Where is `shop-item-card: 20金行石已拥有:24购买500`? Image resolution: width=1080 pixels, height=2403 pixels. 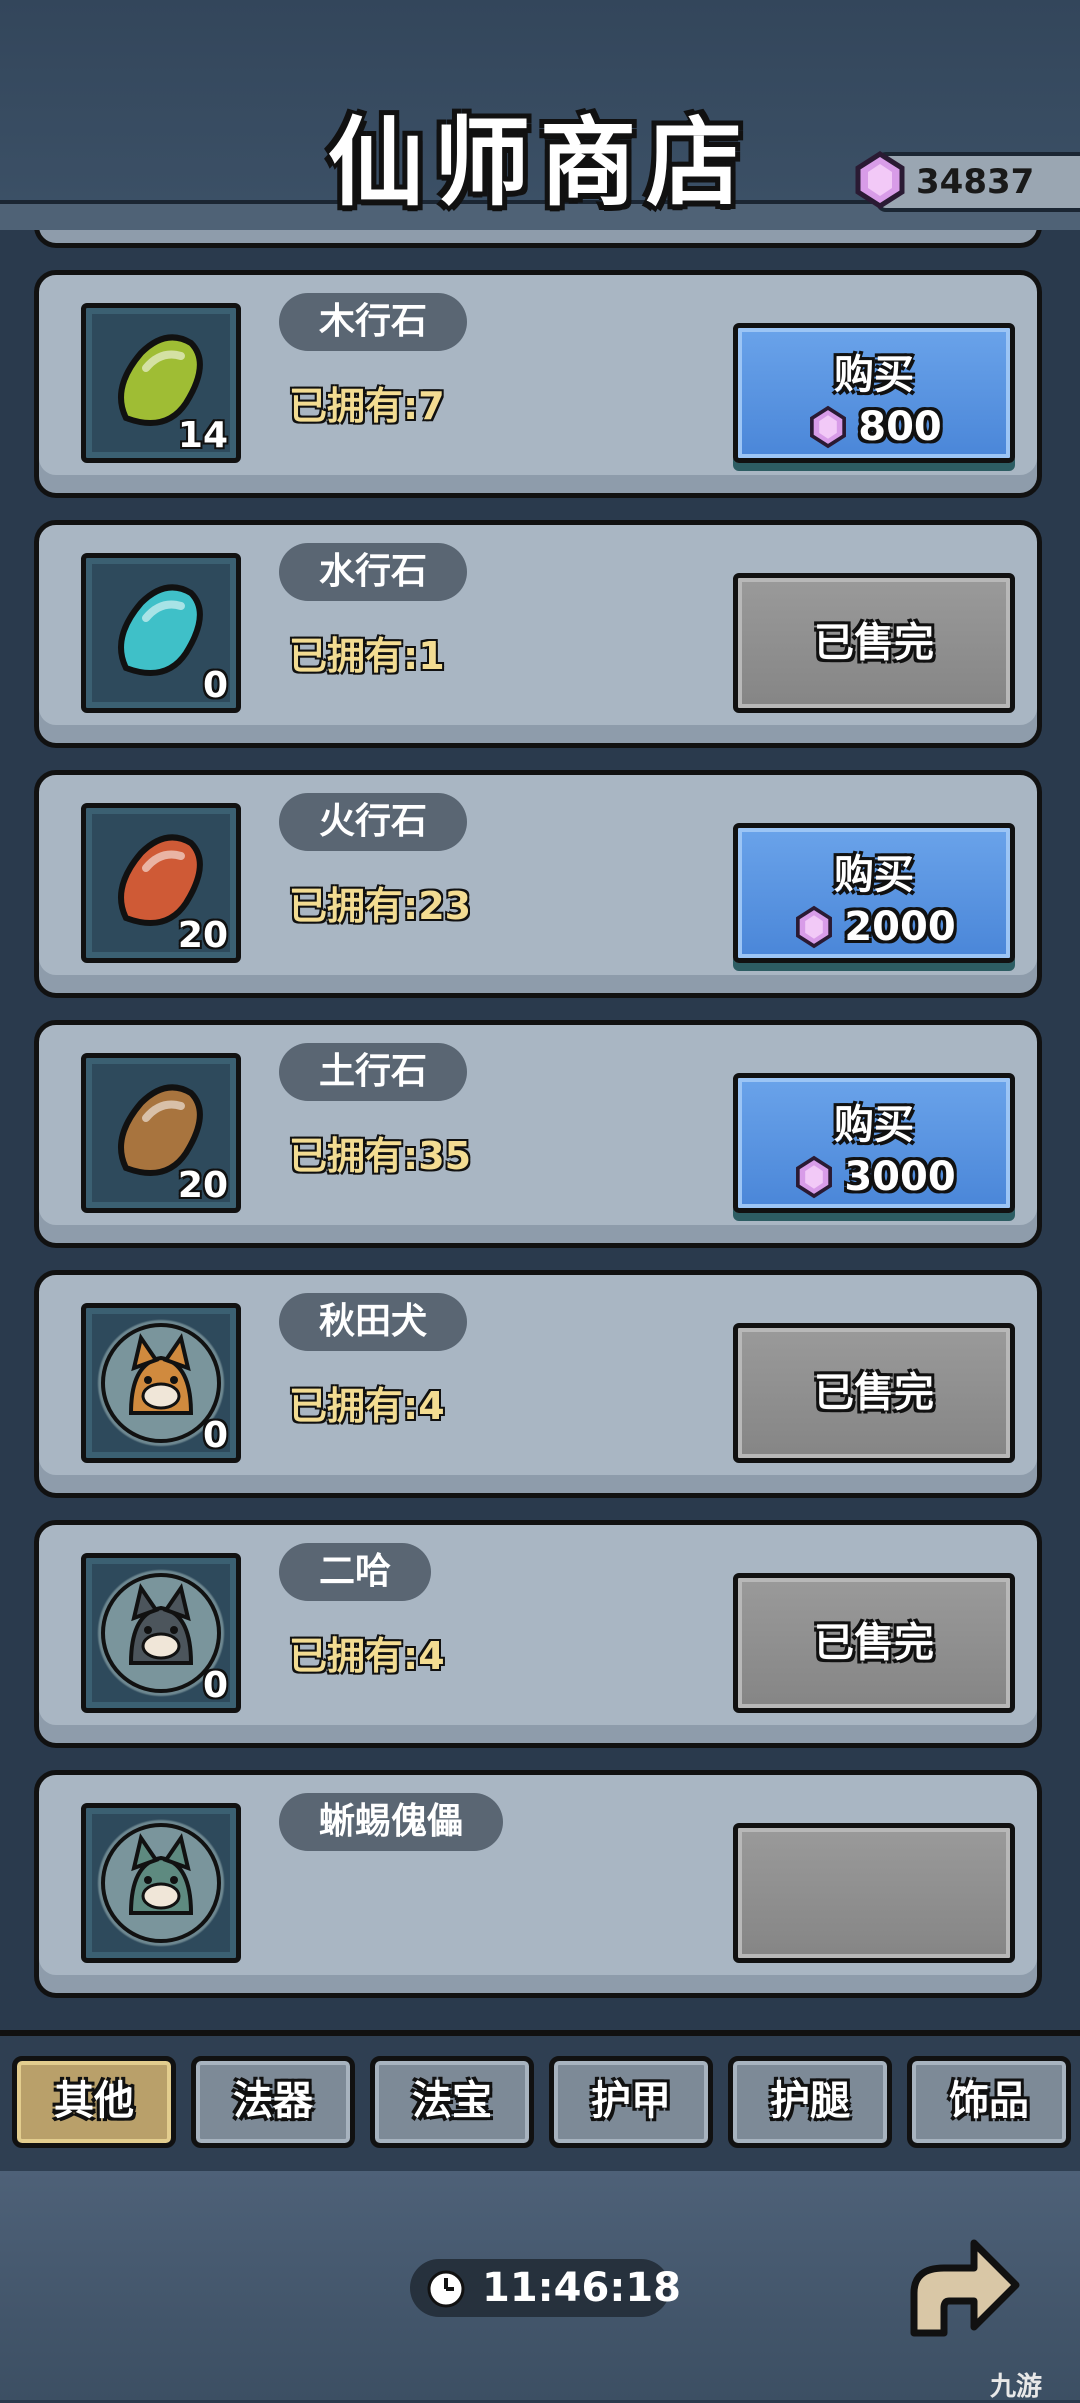 shop-item-card: 20金行石已拥有:24购买500 is located at coordinates (538, 239).